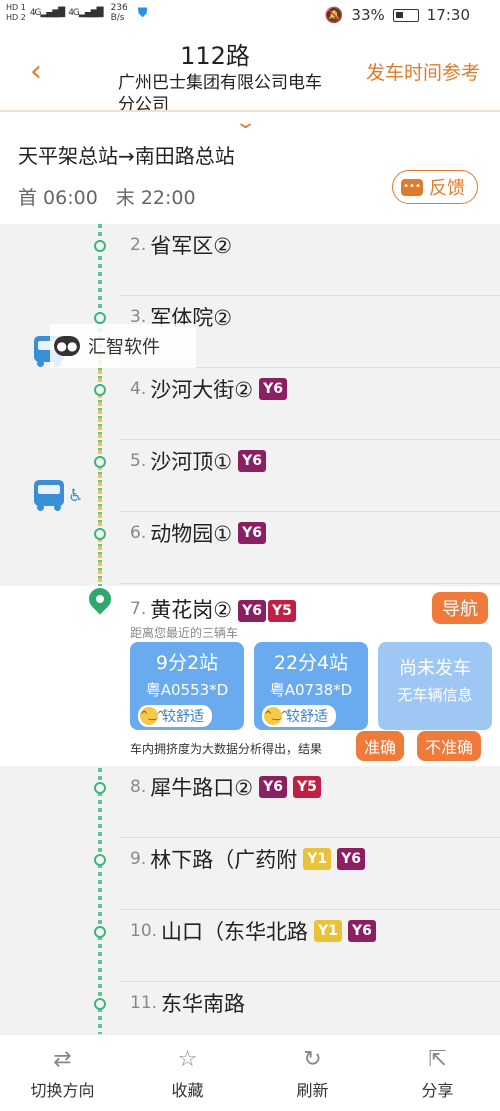  I want to click on station-row: 9. 林下路（广药附 Y1 Y6, so click(250, 874).